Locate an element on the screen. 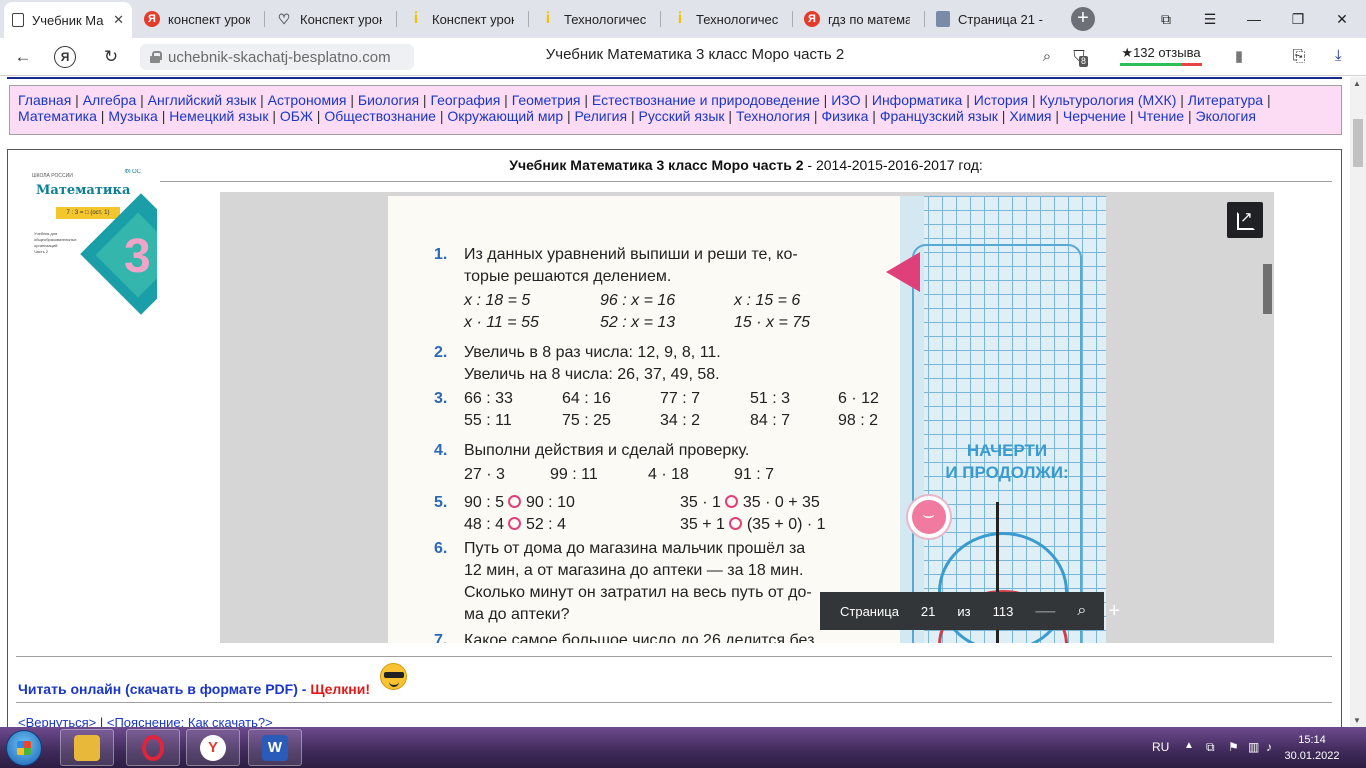 This screenshot has height=768, width=1366. close-window-button: ✕ is located at coordinates (1342, 19).